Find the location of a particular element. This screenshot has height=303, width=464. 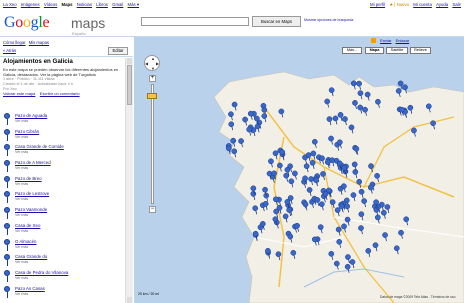

map-links: Enviar Enlazar is located at coordinates (389, 41).